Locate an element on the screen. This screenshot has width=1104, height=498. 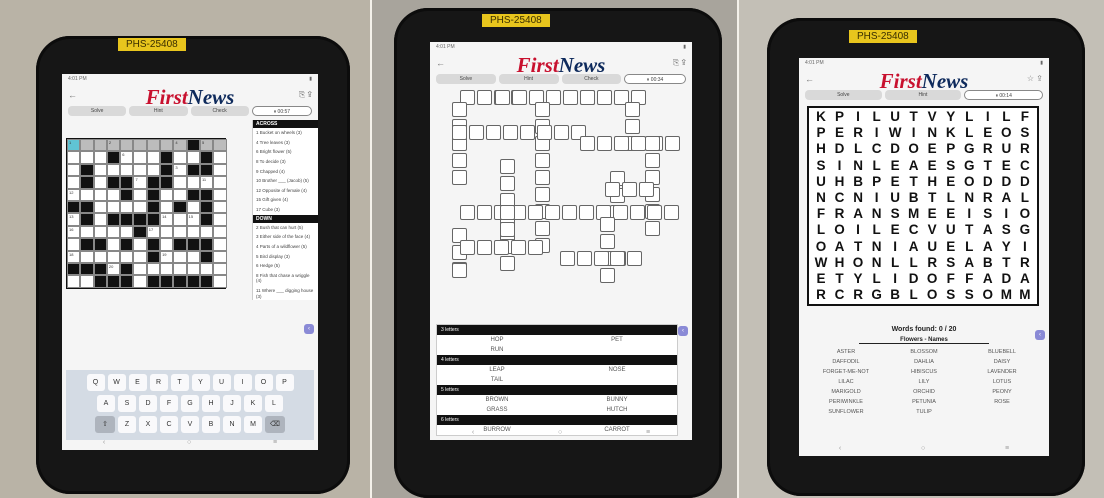
wordsearch-letter: N is located at coordinates (858, 198).